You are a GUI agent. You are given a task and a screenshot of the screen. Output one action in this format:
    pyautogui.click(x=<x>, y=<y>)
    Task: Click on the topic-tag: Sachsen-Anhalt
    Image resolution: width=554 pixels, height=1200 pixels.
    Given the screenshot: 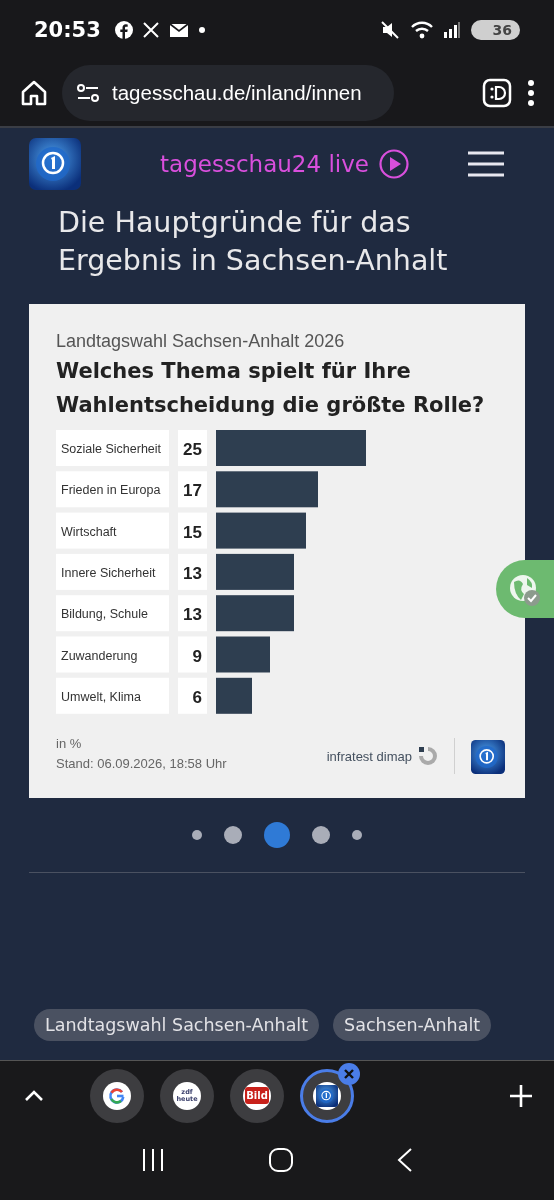 What is the action you would take?
    pyautogui.click(x=412, y=1025)
    